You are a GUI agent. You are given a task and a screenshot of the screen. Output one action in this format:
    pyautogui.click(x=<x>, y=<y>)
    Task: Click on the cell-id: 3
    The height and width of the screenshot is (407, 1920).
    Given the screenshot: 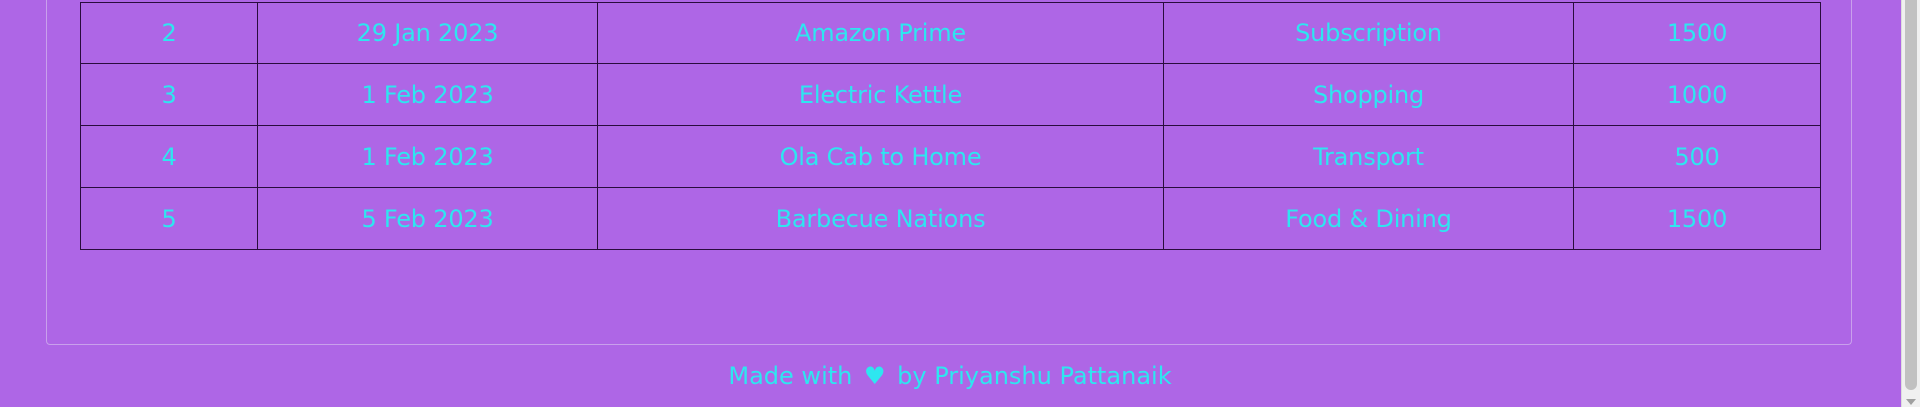 What is the action you would take?
    pyautogui.click(x=169, y=94)
    